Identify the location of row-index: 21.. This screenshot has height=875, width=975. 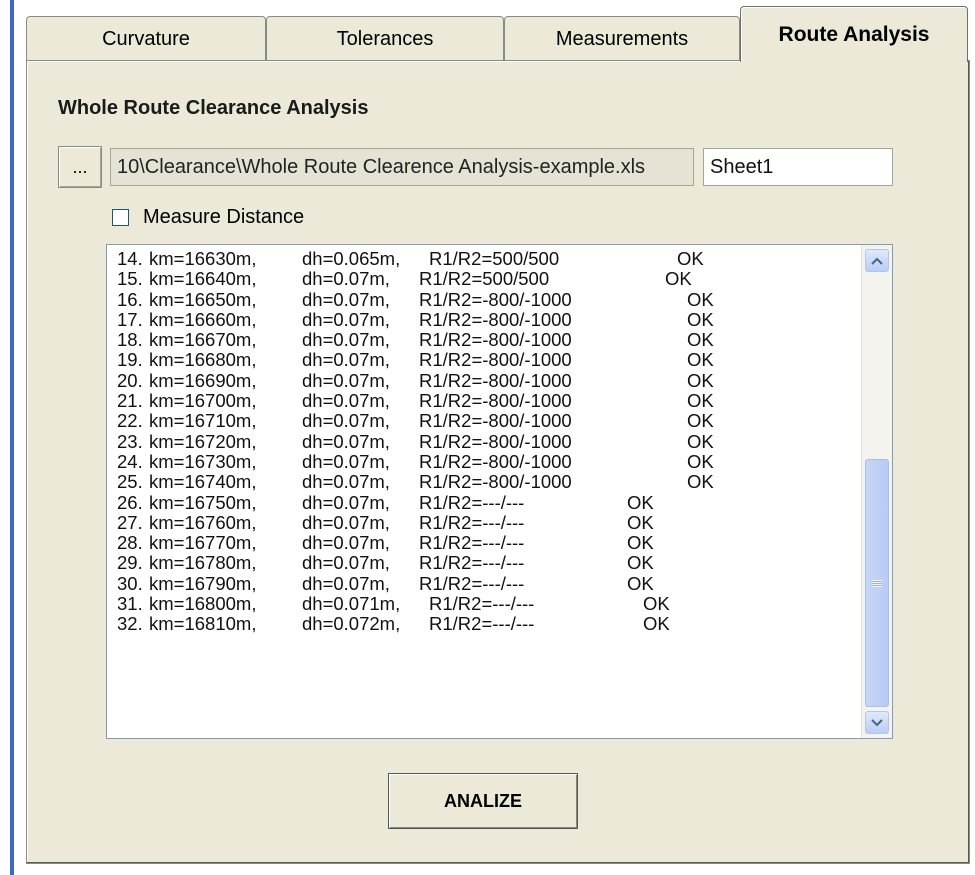
(130, 401).